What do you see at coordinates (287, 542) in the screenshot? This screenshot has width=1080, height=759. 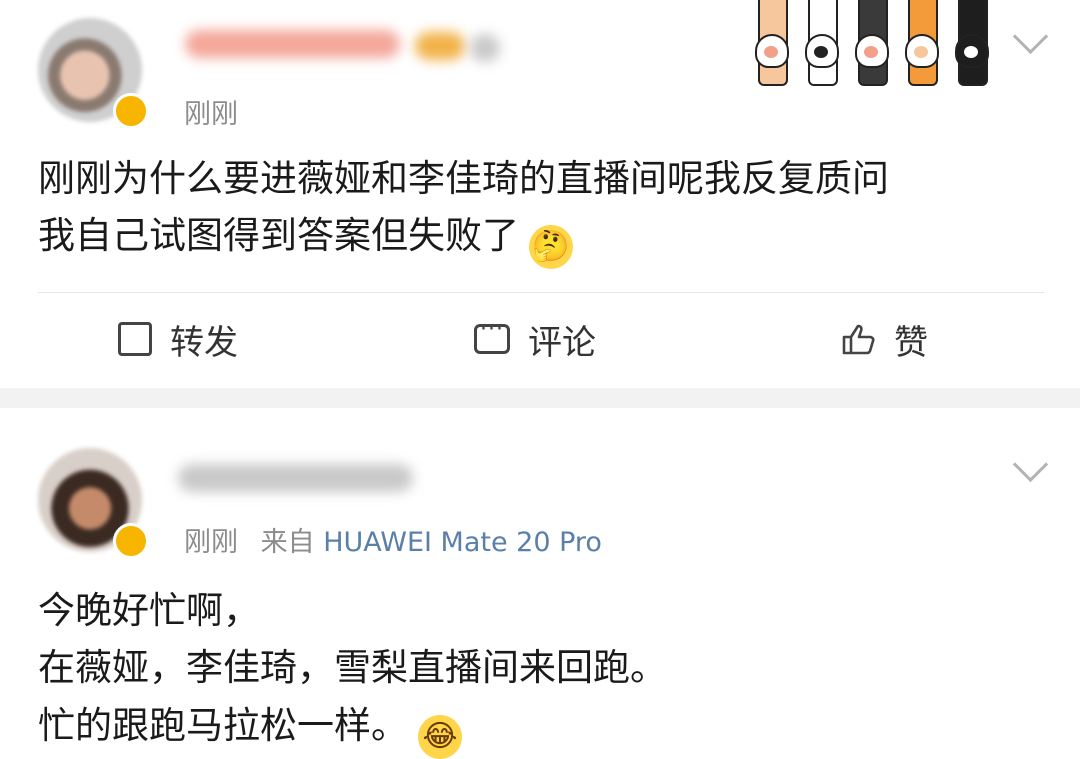 I see `from-prefix: 来自` at bounding box center [287, 542].